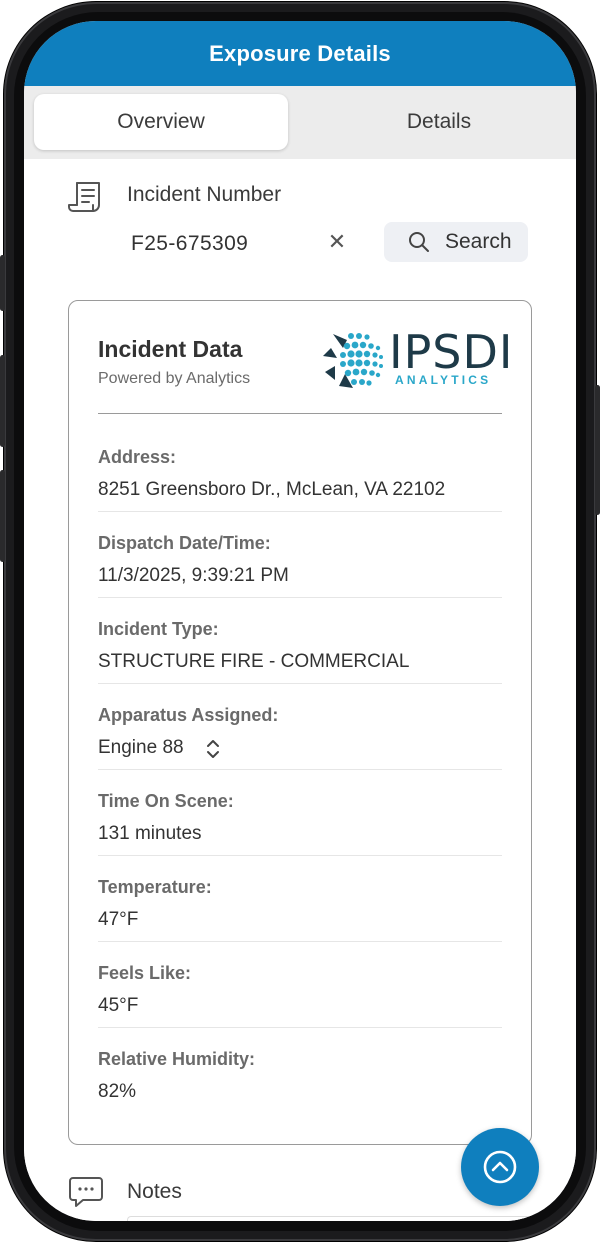  Describe the element at coordinates (300, 1081) in the screenshot. I see `field-relative-humidity: Relative Humidity: 82%` at that location.